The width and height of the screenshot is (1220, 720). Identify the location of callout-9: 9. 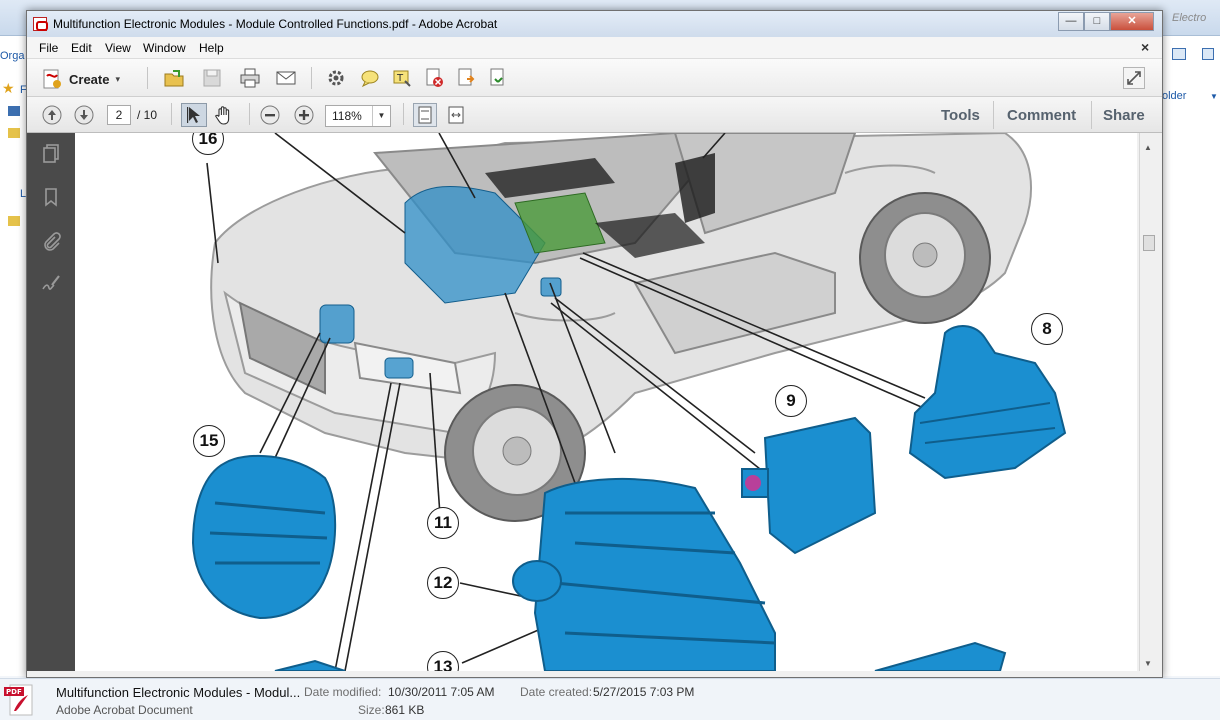
(791, 401).